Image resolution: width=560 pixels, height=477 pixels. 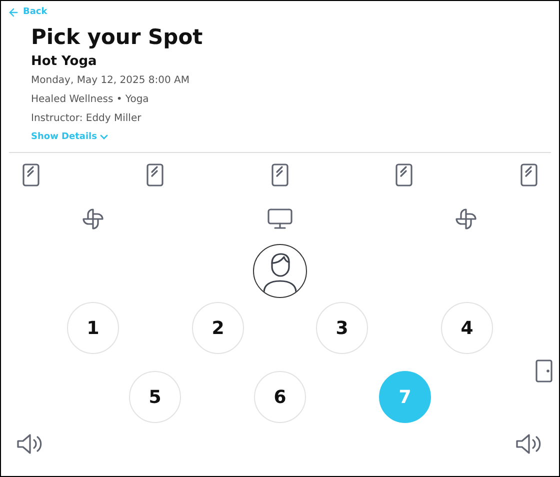 I want to click on monitor-icon, so click(x=280, y=219).